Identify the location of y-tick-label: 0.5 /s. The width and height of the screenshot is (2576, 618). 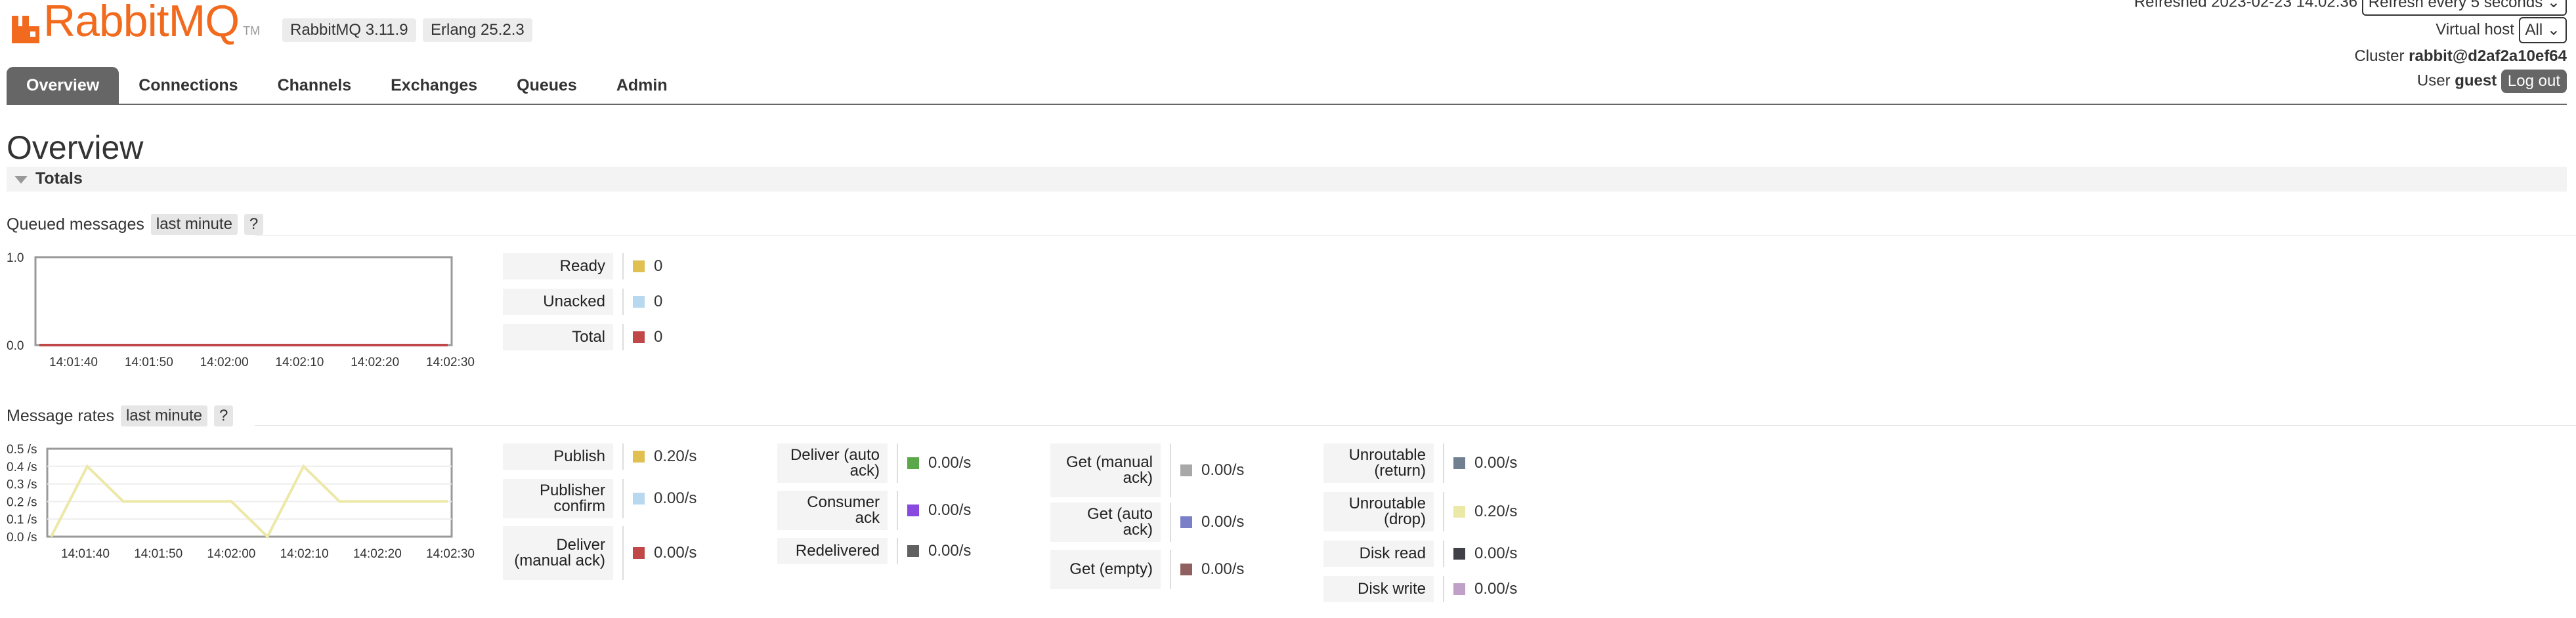
(22, 450).